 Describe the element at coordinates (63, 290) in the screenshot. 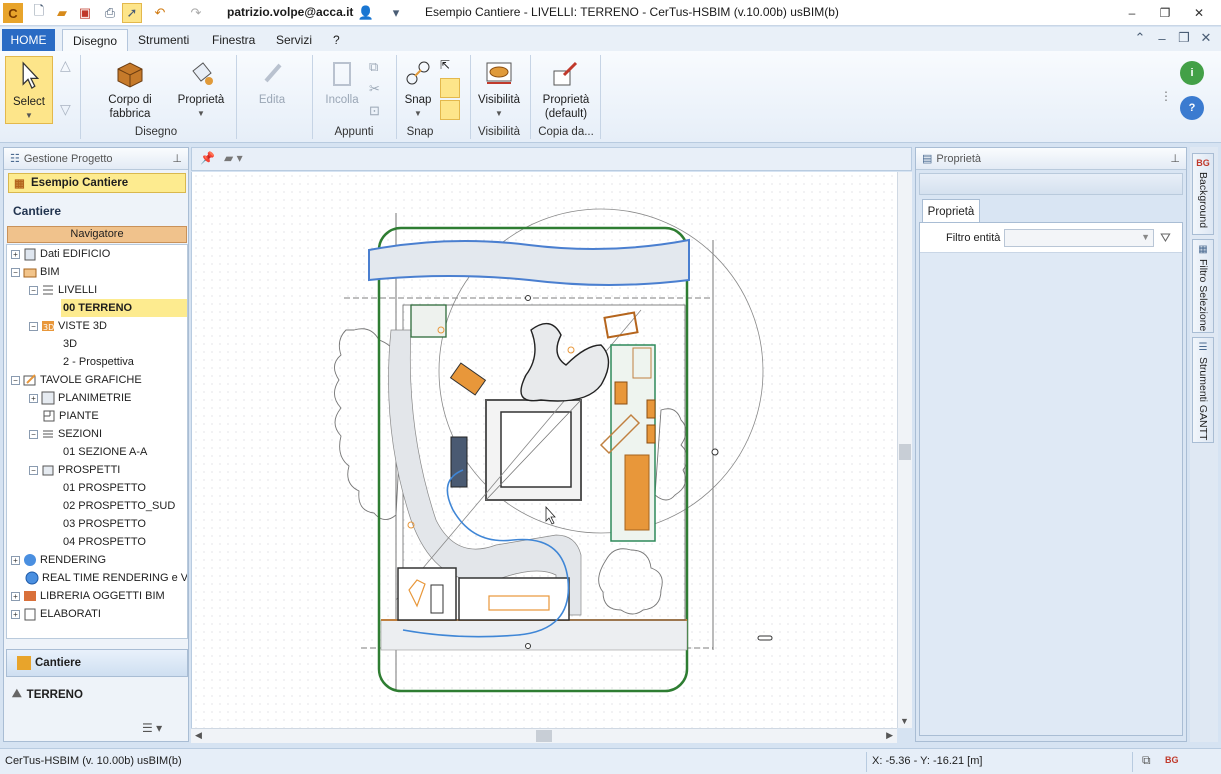

I see `tree-item-livelli: − LIVELLI` at that location.